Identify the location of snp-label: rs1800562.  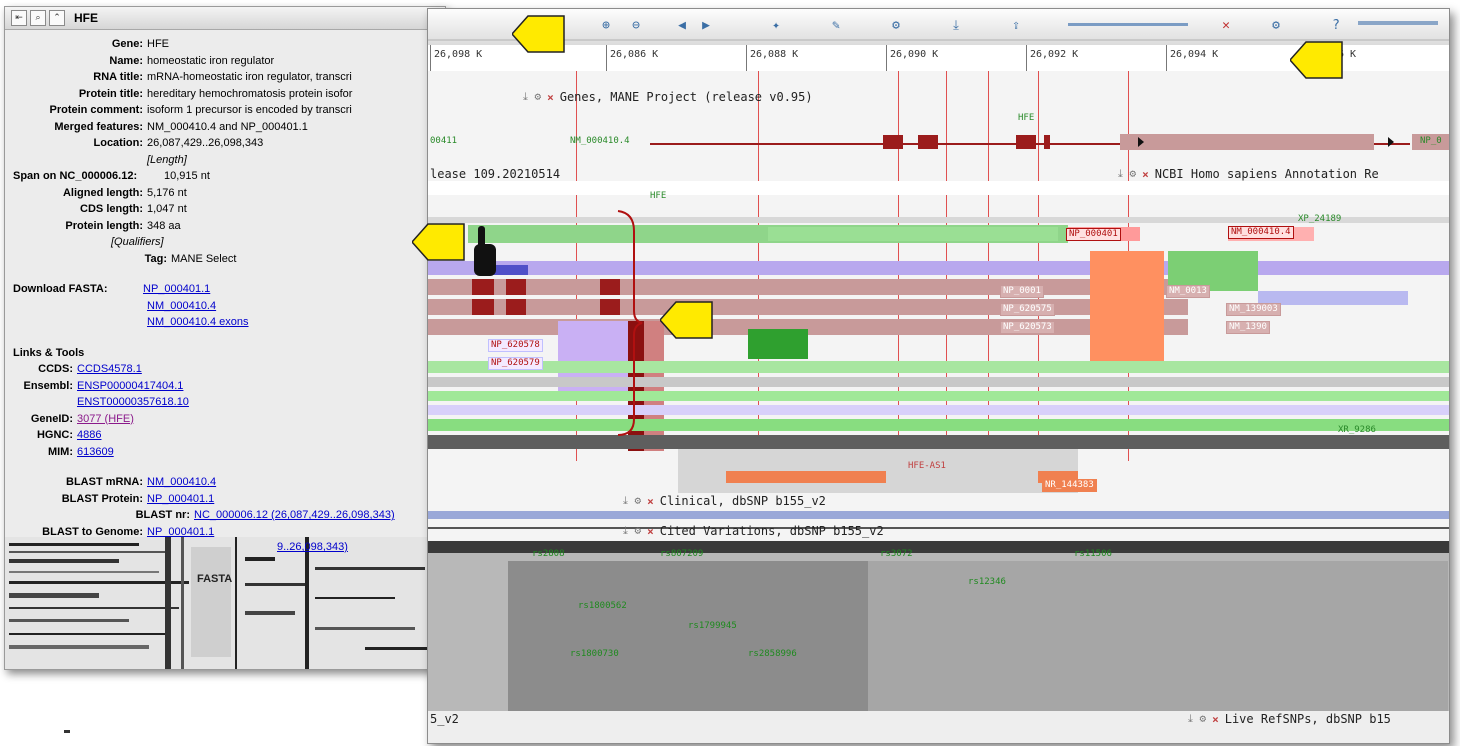
(602, 606).